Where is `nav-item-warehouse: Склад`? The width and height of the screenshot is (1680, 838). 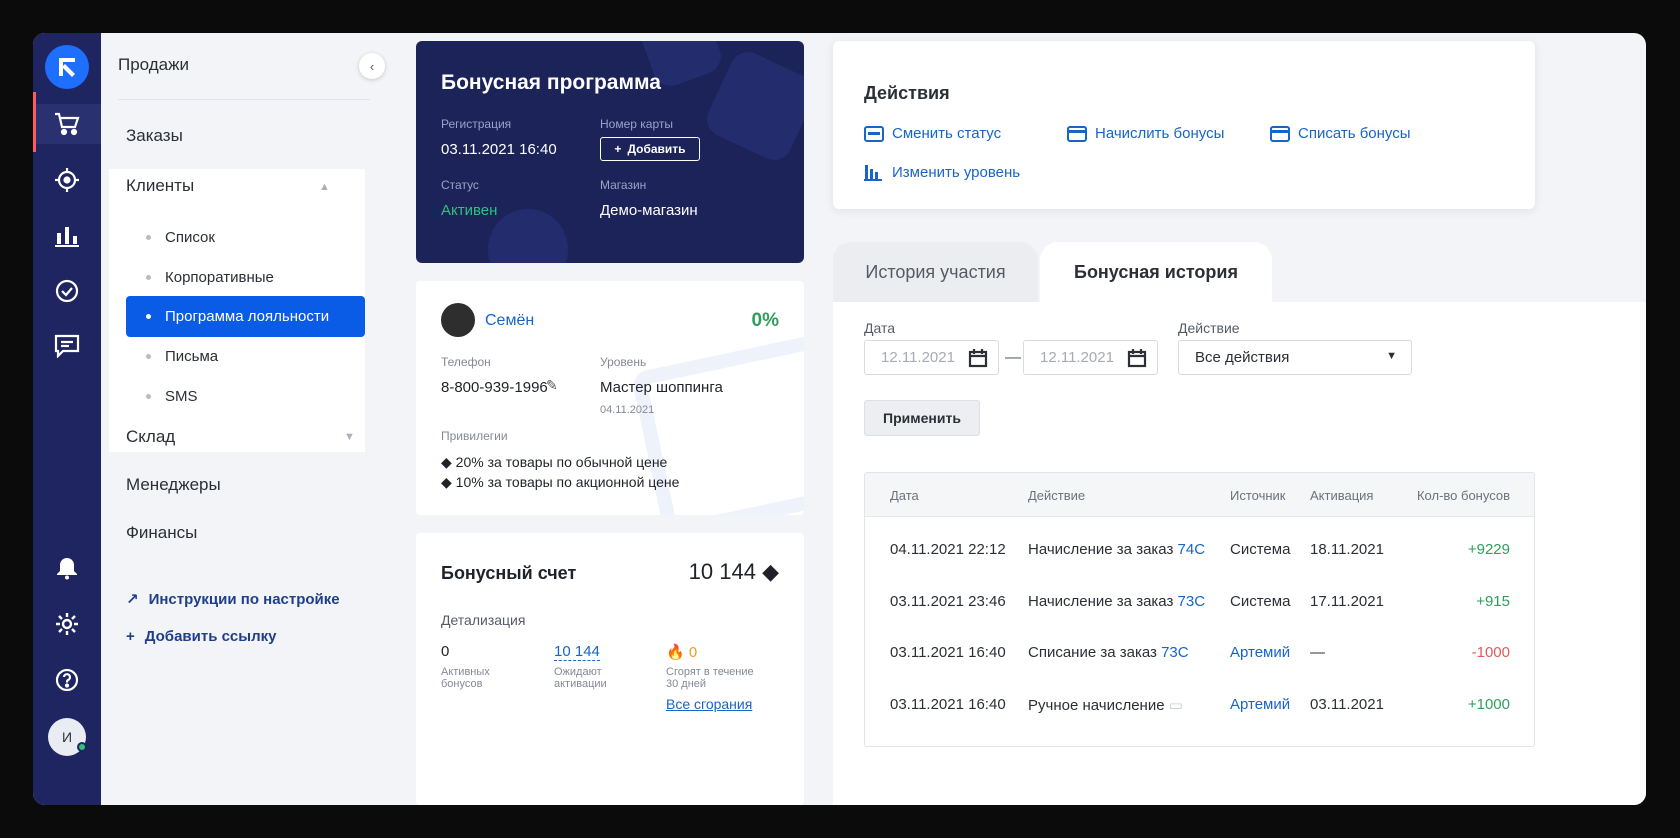 nav-item-warehouse: Склад is located at coordinates (150, 437).